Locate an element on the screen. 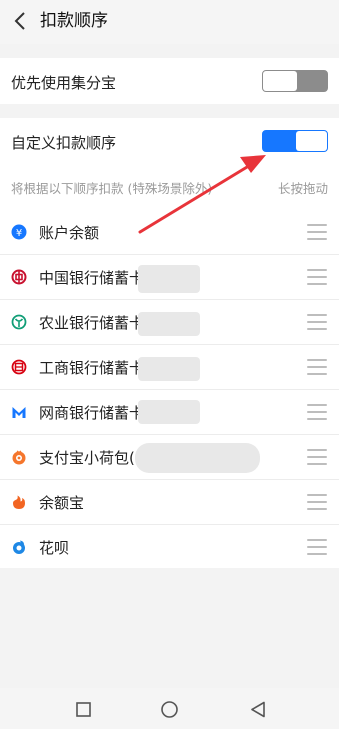 This screenshot has height=729, width=339. home-icon is located at coordinates (169, 709).